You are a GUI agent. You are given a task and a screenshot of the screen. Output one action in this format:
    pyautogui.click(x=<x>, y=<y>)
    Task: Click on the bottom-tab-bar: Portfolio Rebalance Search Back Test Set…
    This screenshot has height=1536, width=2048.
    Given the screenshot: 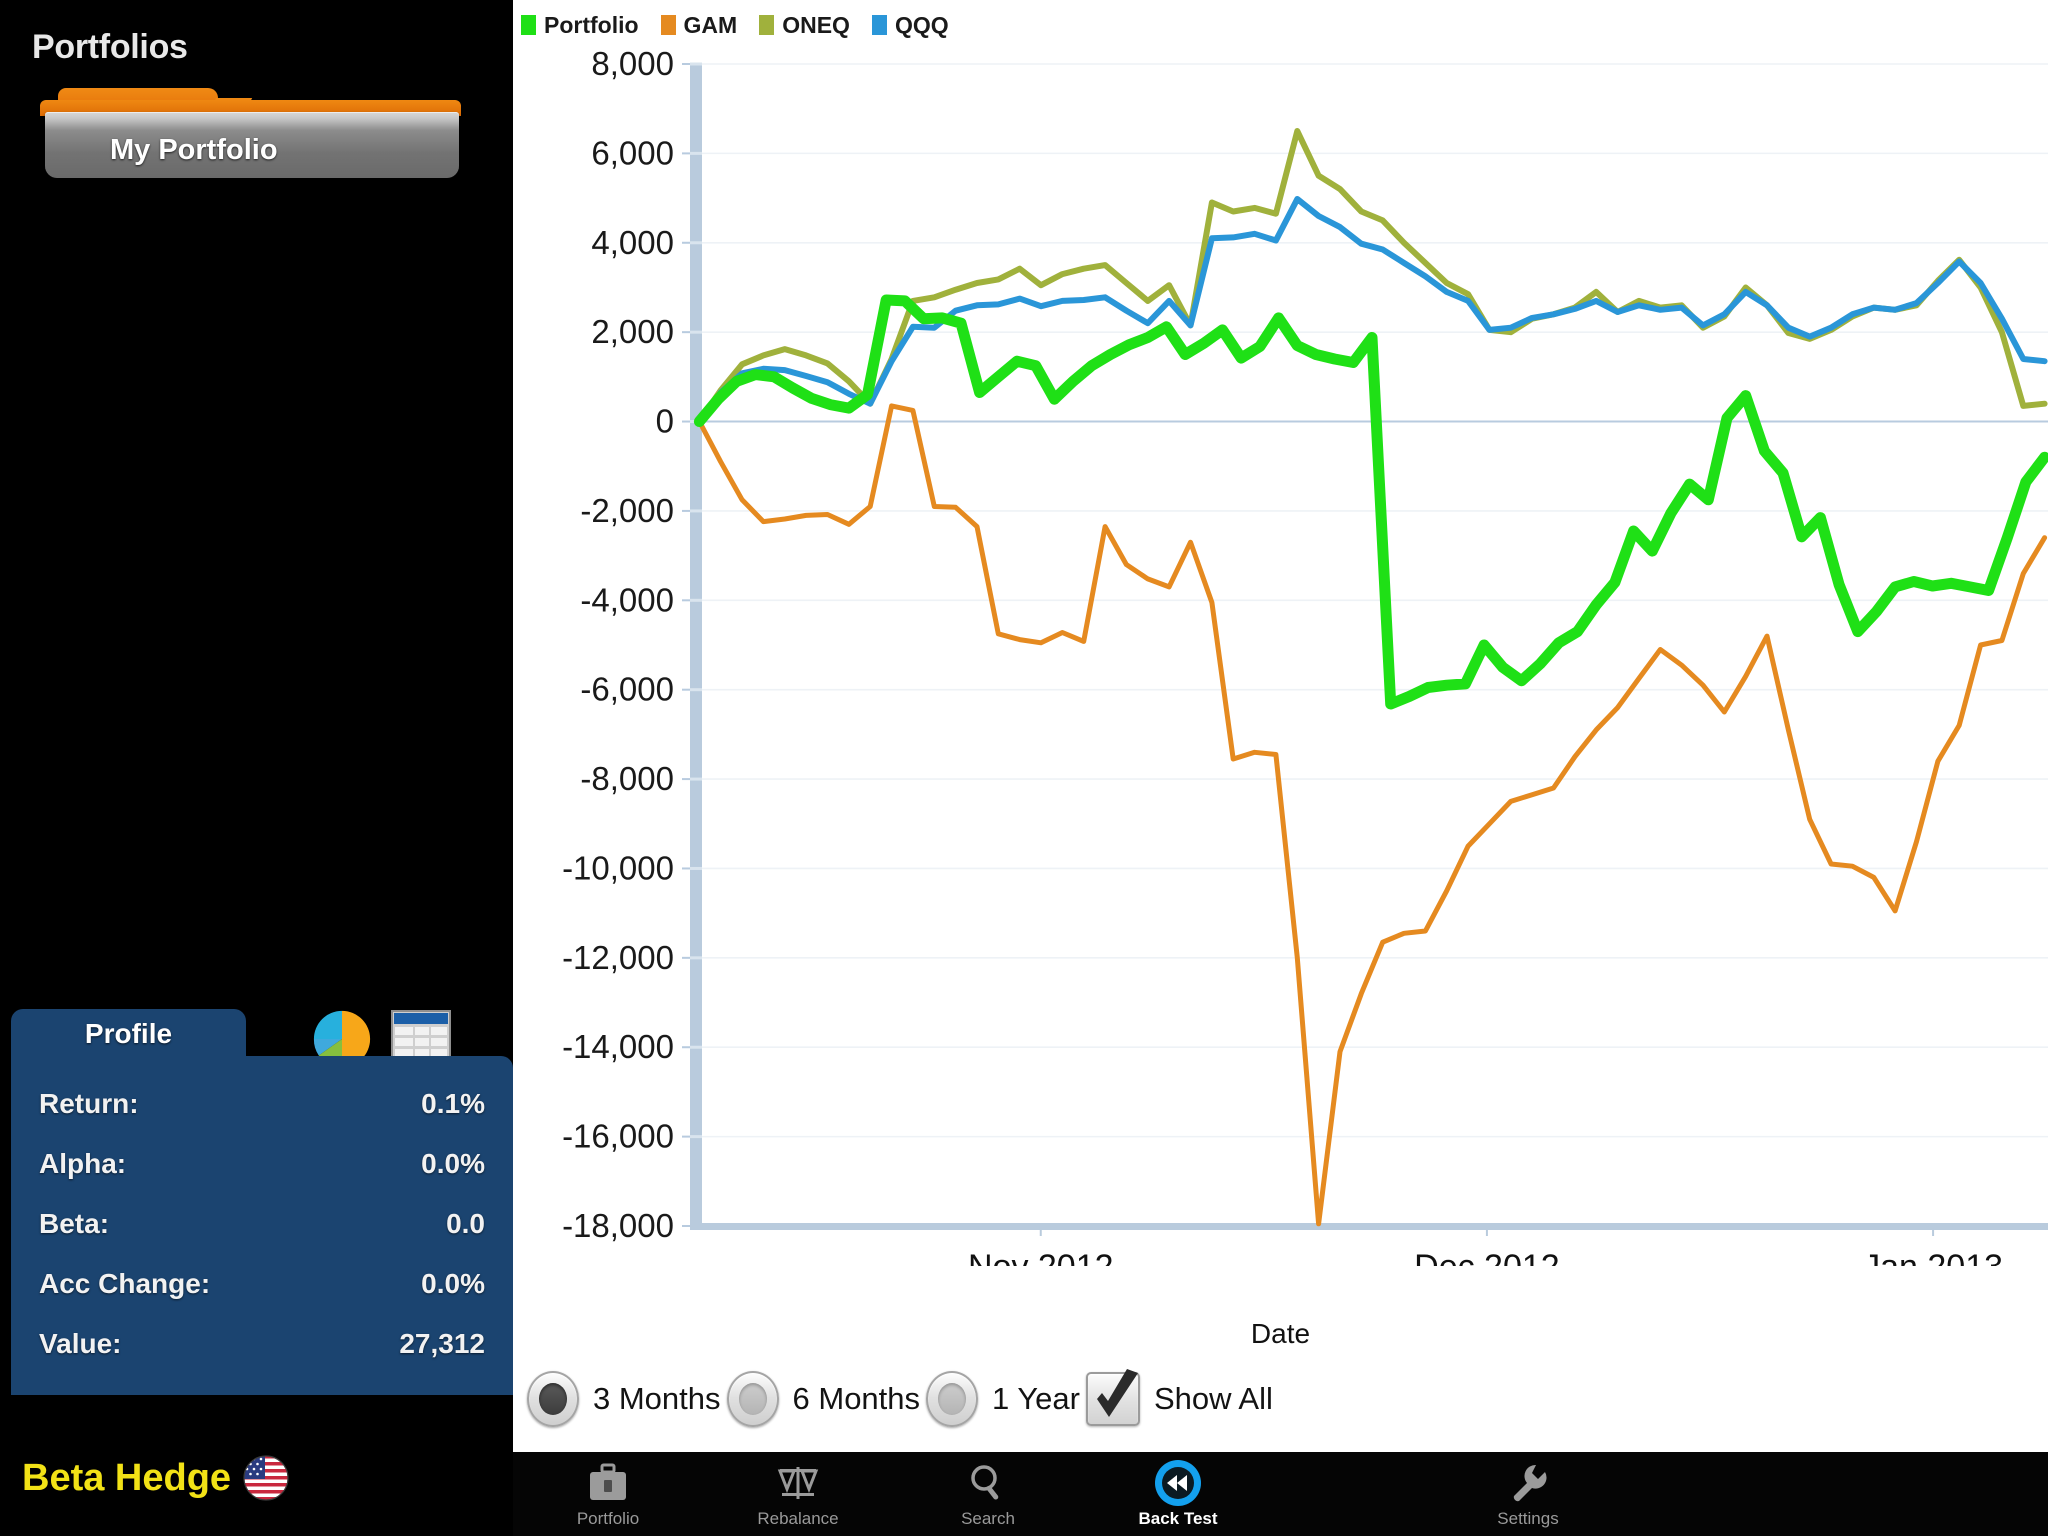 What is the action you would take?
    pyautogui.click(x=1280, y=1494)
    